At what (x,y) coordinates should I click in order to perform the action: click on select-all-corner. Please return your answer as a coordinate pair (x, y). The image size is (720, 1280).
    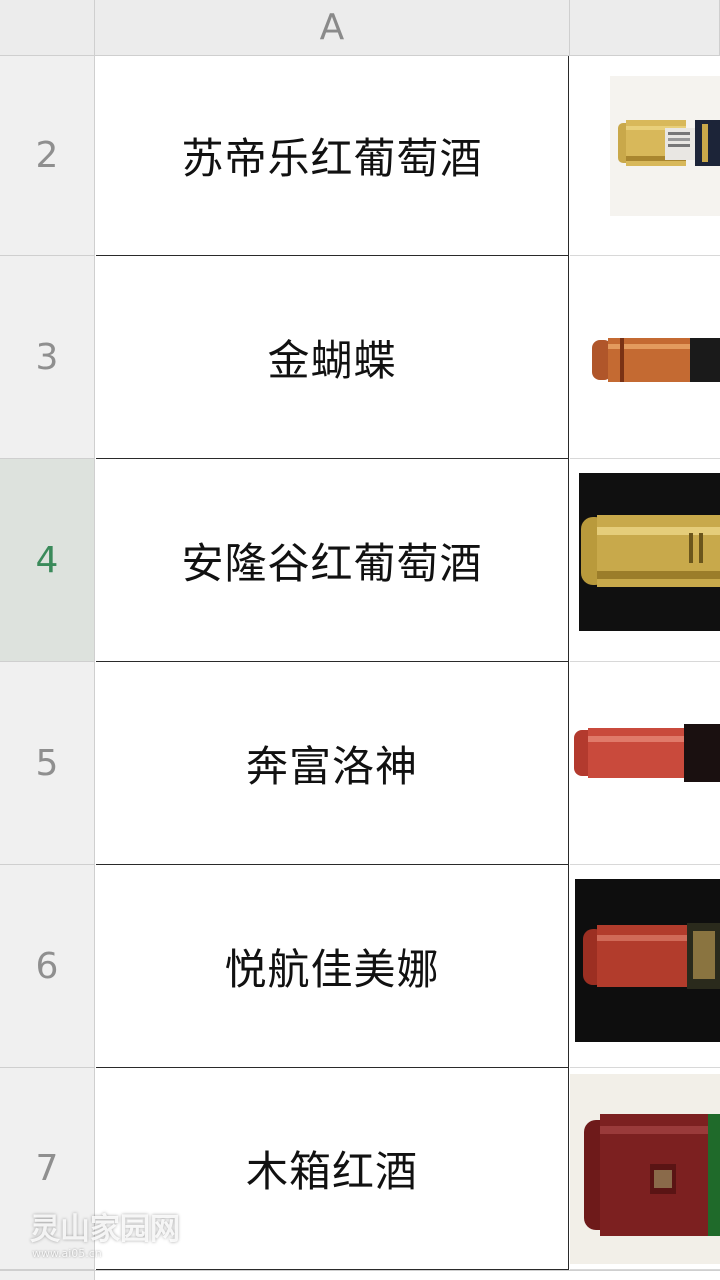
    Looking at the image, I should click on (47, 28).